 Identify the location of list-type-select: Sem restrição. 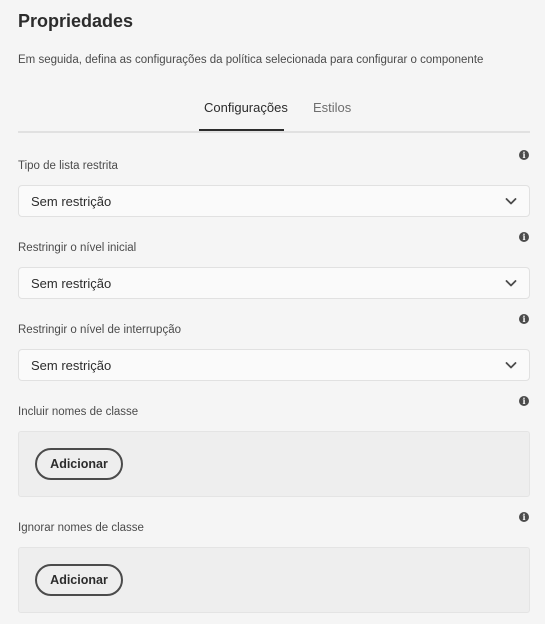
(274, 201).